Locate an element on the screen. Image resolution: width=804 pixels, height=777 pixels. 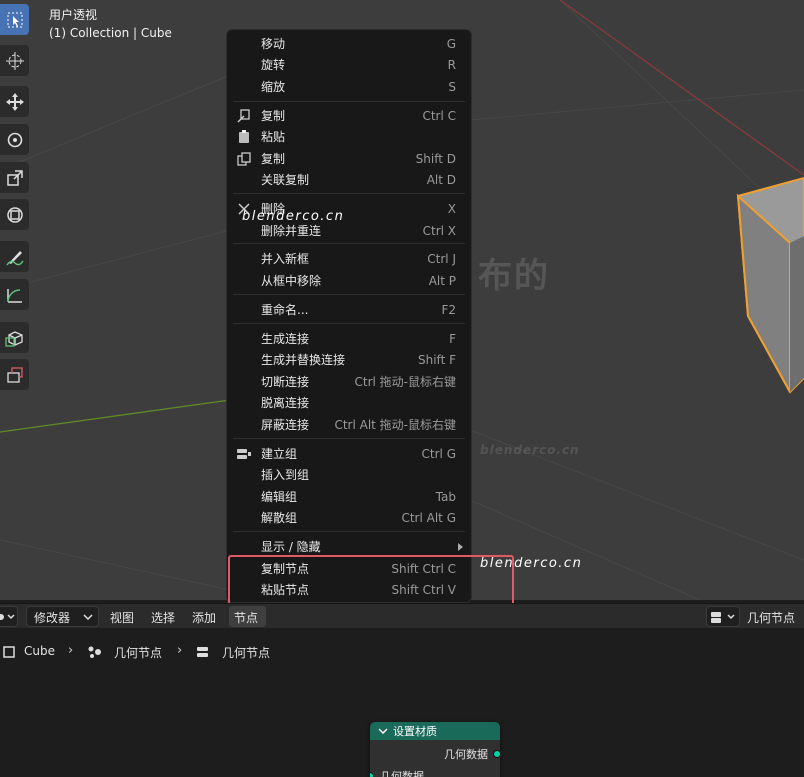
menu-item: 生成连接 F is located at coordinates (349, 338).